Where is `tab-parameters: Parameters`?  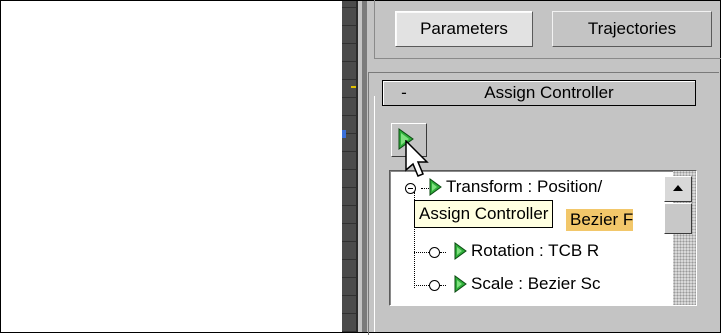 tab-parameters: Parameters is located at coordinates (464, 29).